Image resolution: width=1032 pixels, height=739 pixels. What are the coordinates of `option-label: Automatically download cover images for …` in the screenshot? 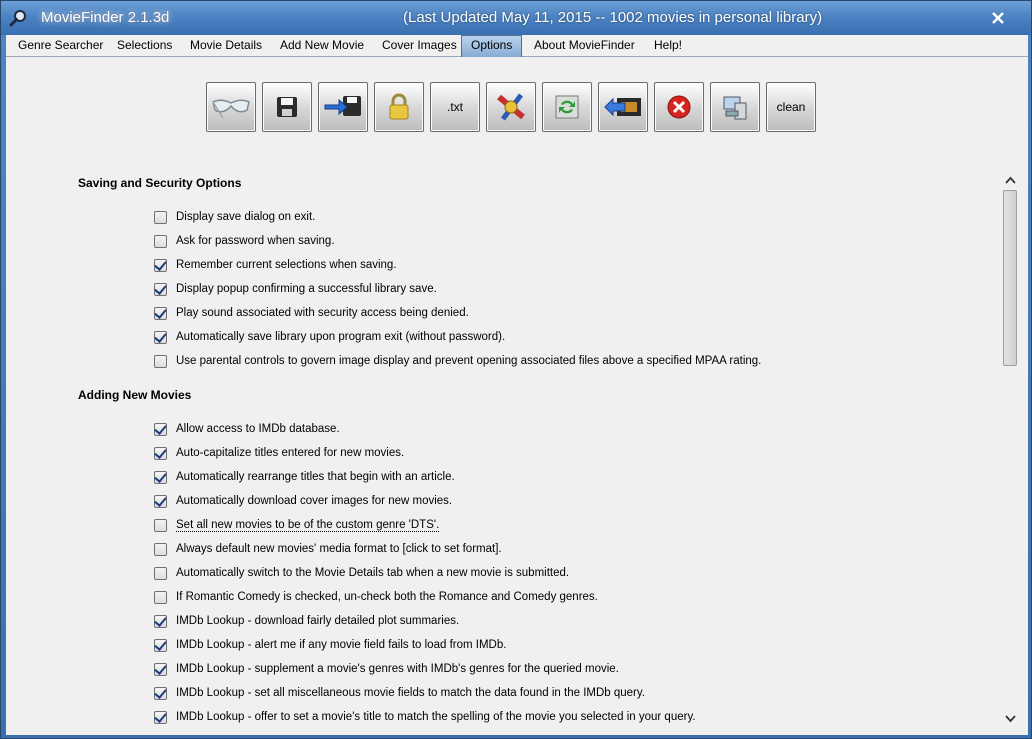 It's located at (314, 501).